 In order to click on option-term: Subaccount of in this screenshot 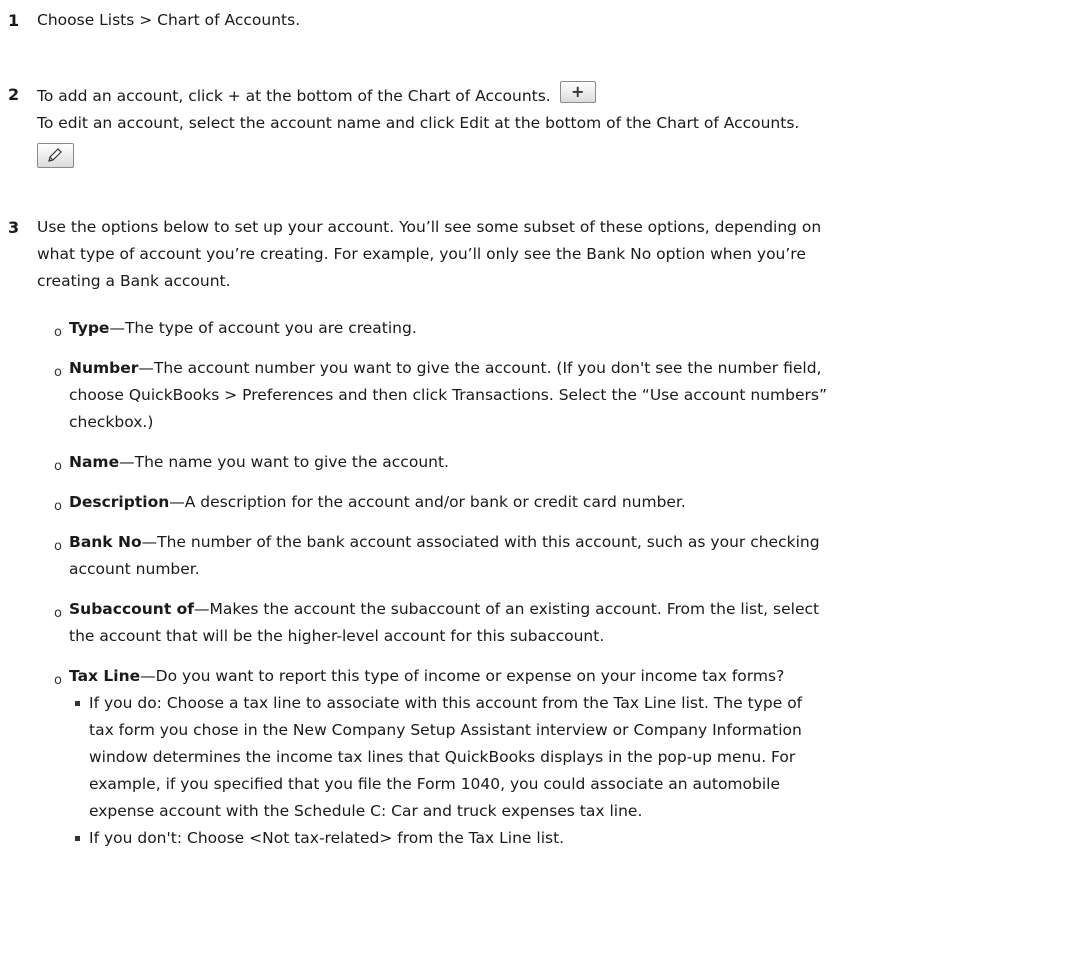, I will do `click(132, 609)`.